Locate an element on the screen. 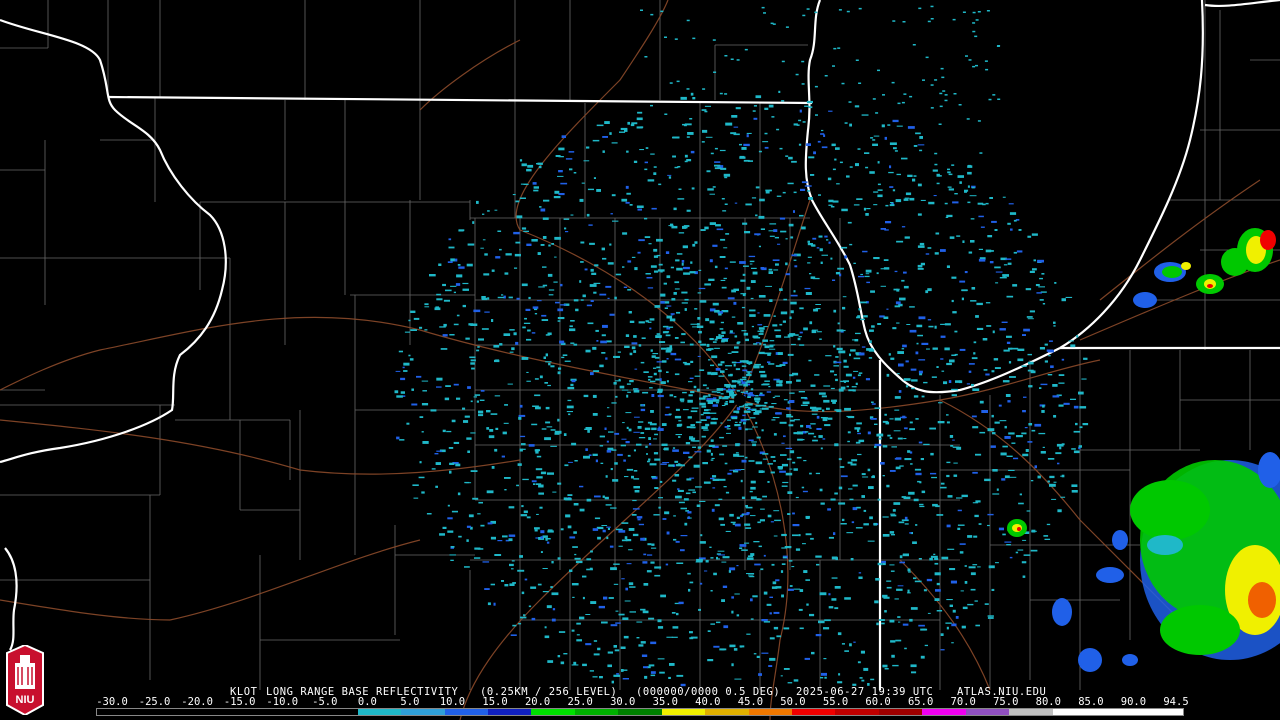 The image size is (1280, 720). colorbar-tick-label: -25.0 is located at coordinates (154, 702).